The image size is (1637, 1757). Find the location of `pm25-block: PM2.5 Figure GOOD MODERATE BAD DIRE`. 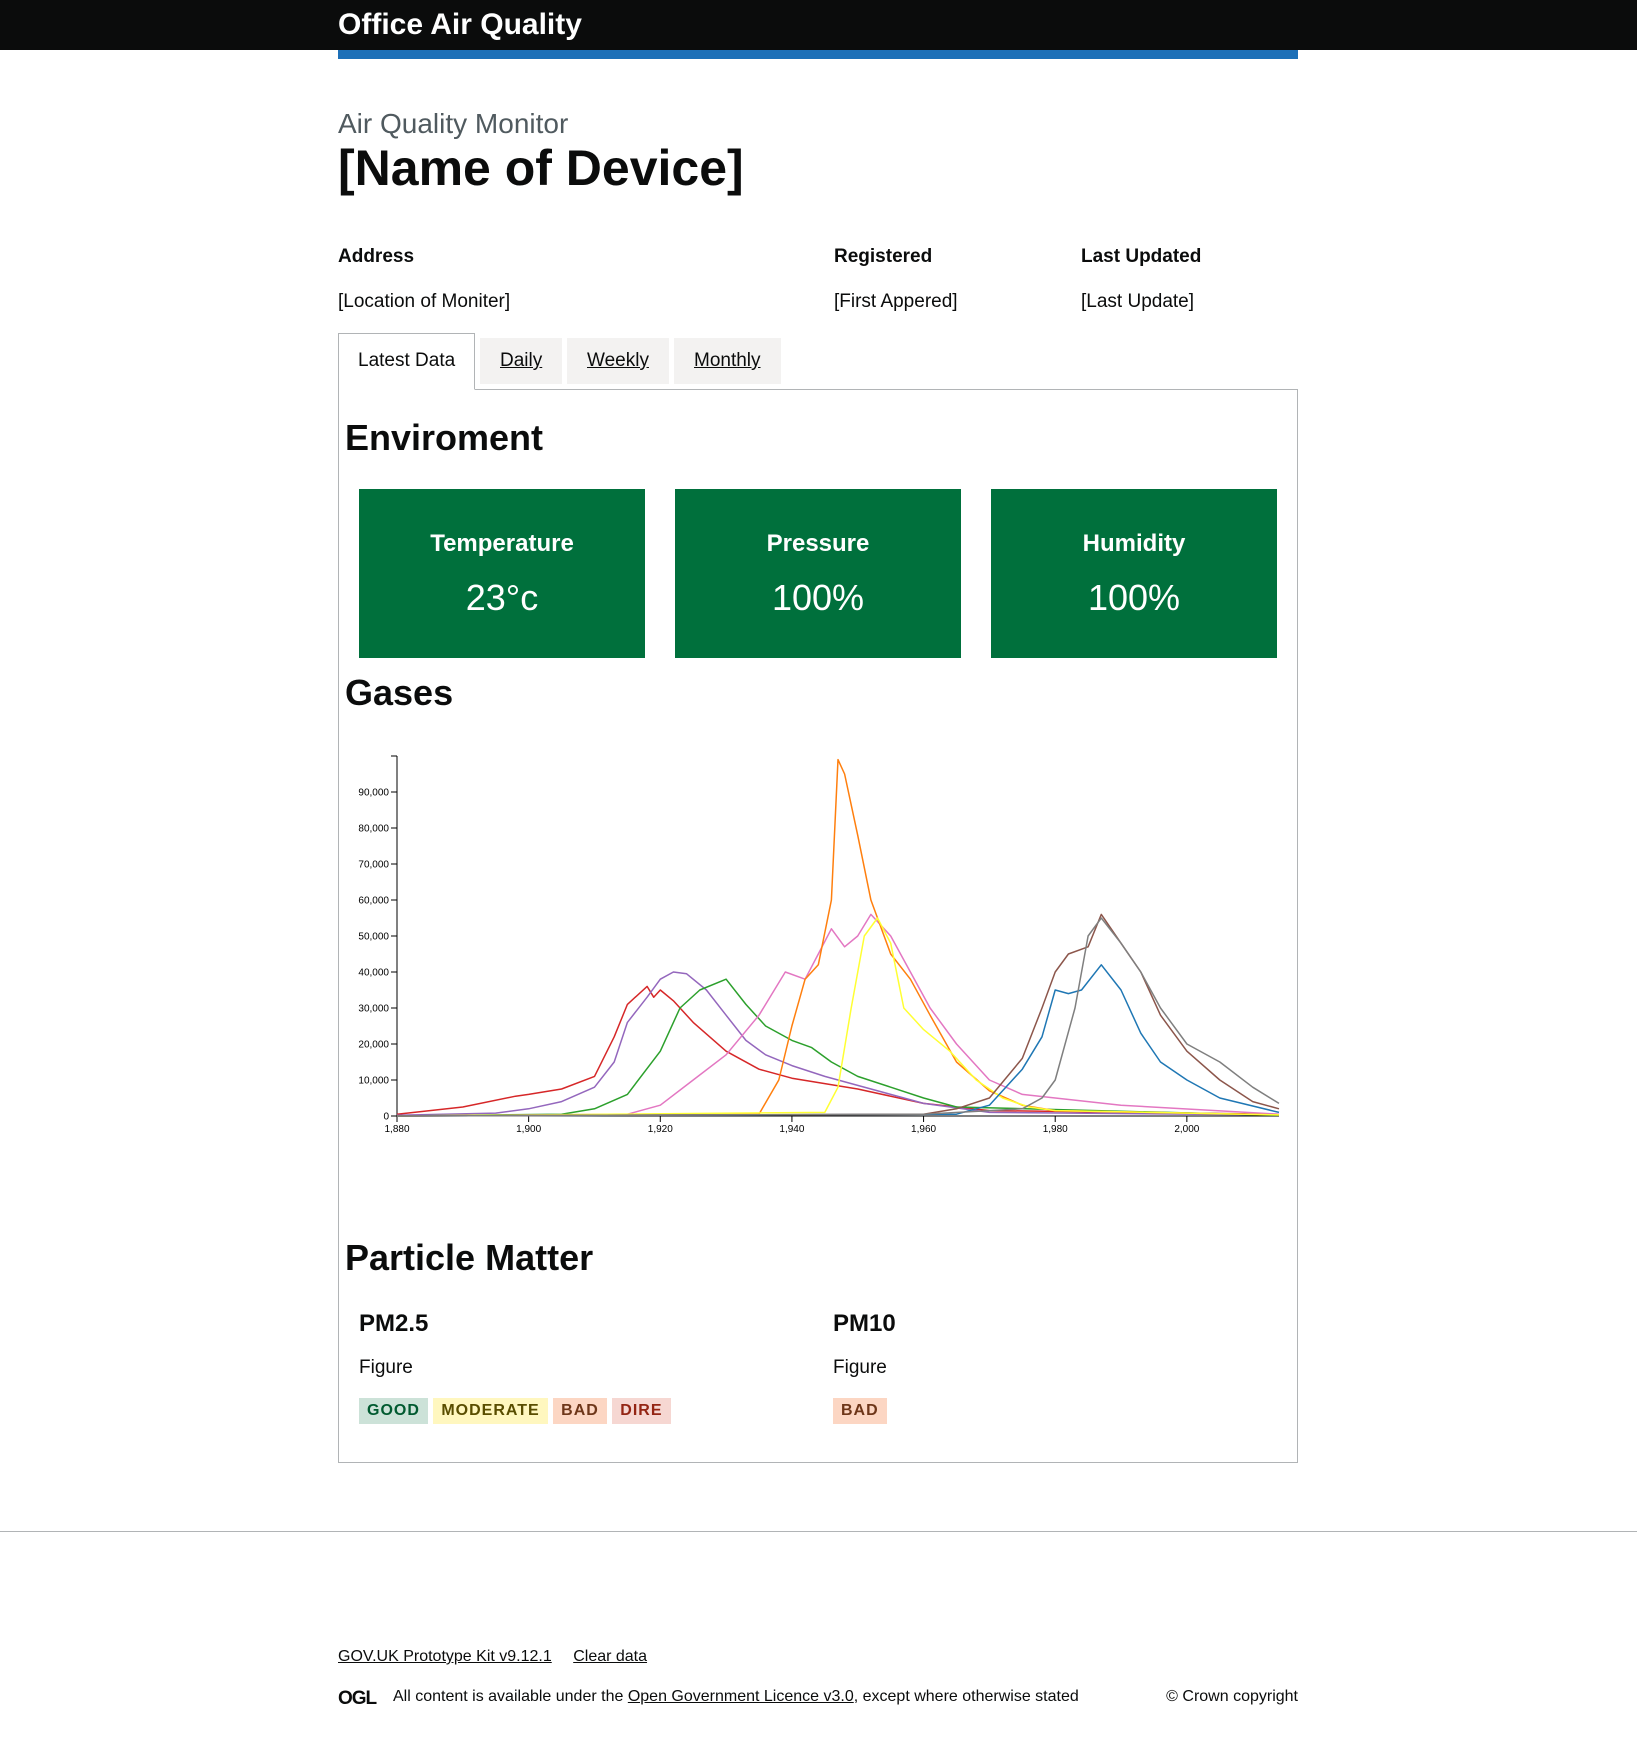

pm25-block: PM2.5 Figure GOOD MODERATE BAD DIRE is located at coordinates (515, 1366).